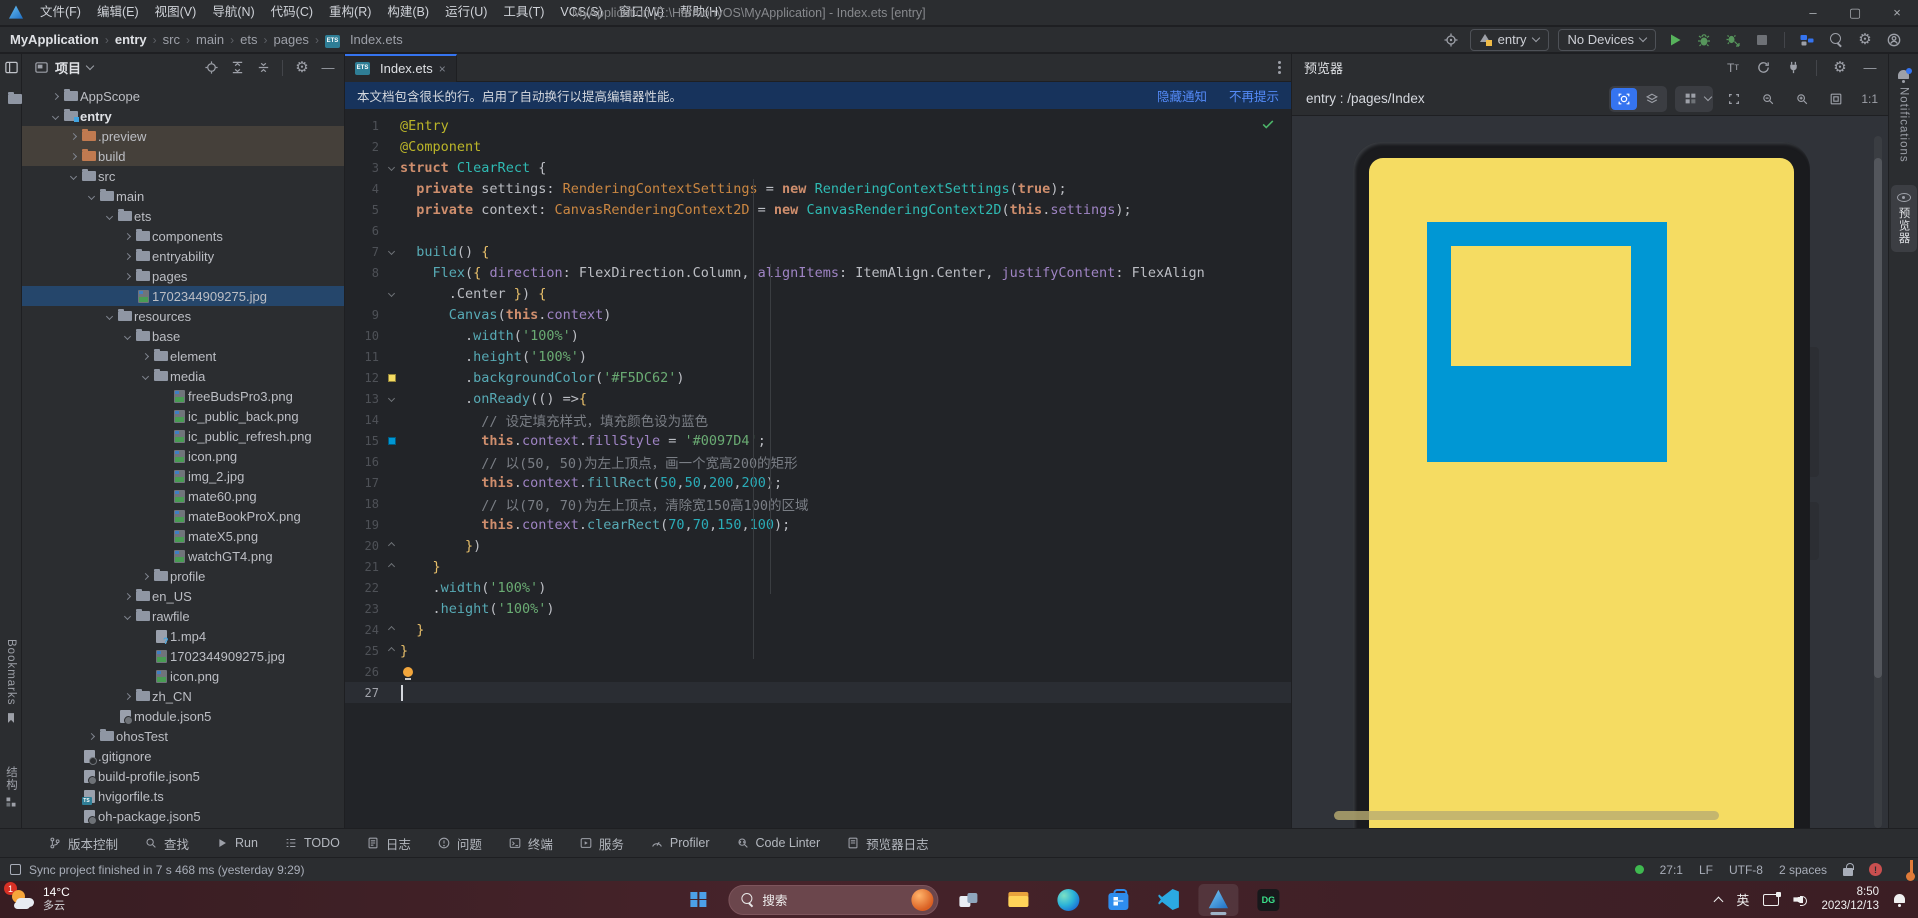  Describe the element at coordinates (183, 336) in the screenshot. I see `tree-item-base: base` at that location.